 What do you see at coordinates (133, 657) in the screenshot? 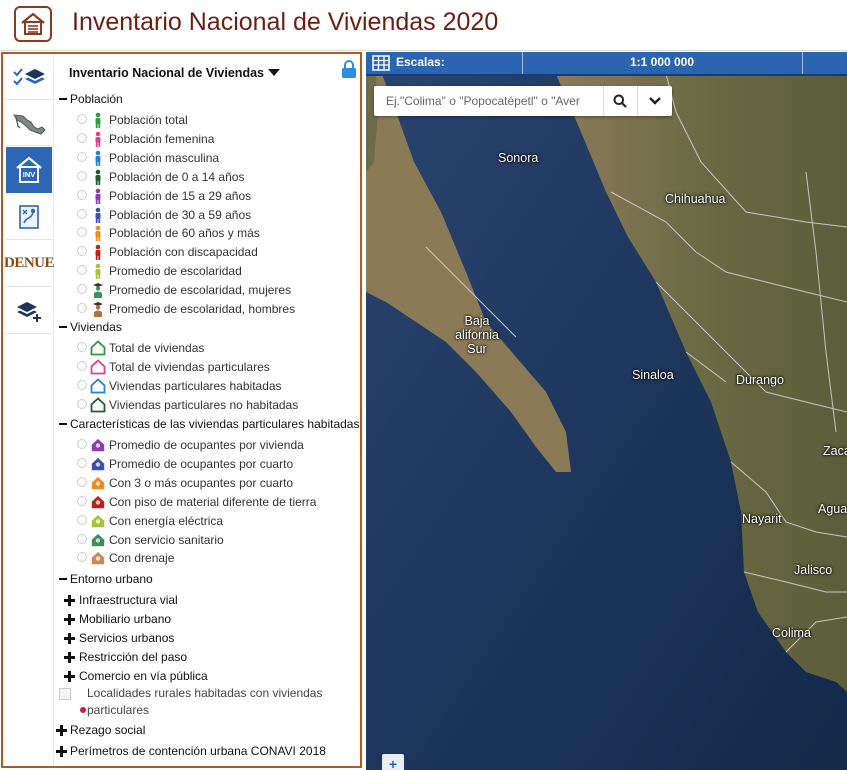
I see `subgroup-label: Restricción del paso` at bounding box center [133, 657].